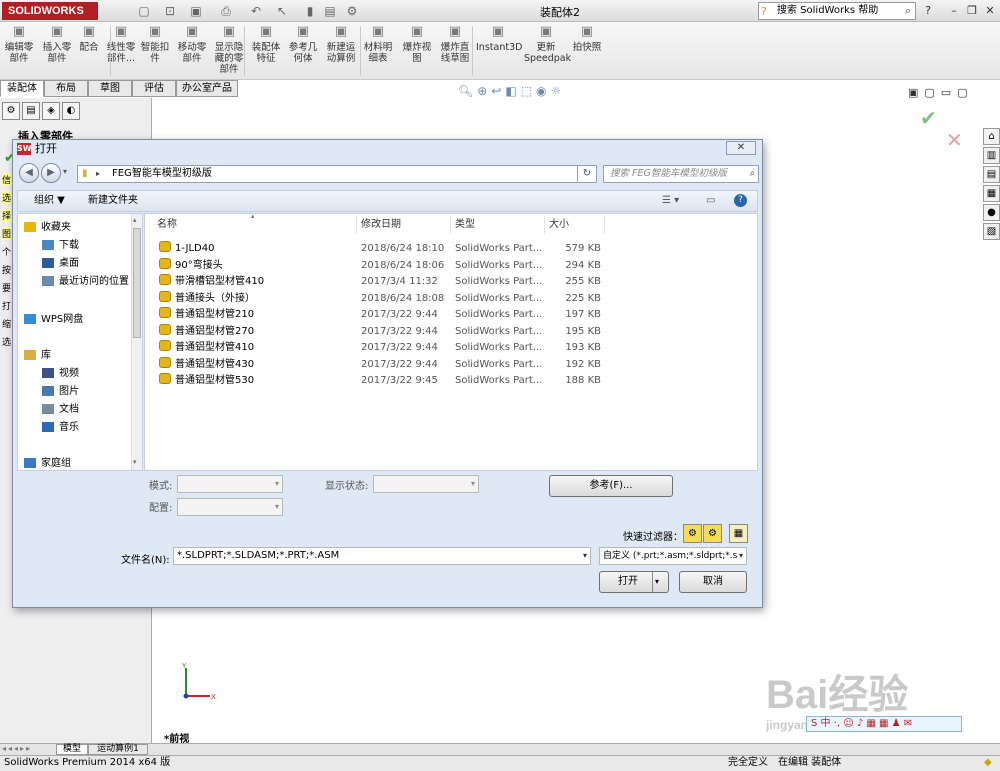  I want to click on view-palette-icon: ▦, so click(991, 193).